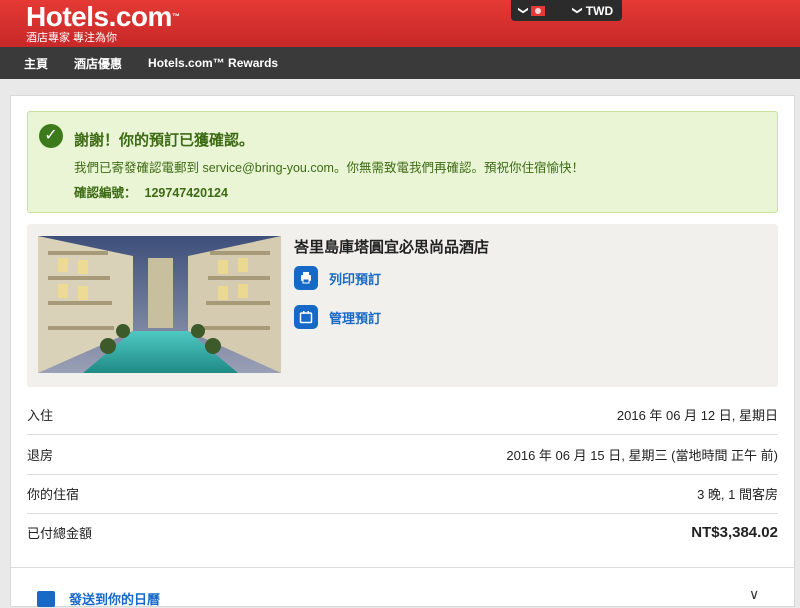 The height and width of the screenshot is (608, 800). I want to click on manage-booking-label: 管理預訂, so click(355, 318).